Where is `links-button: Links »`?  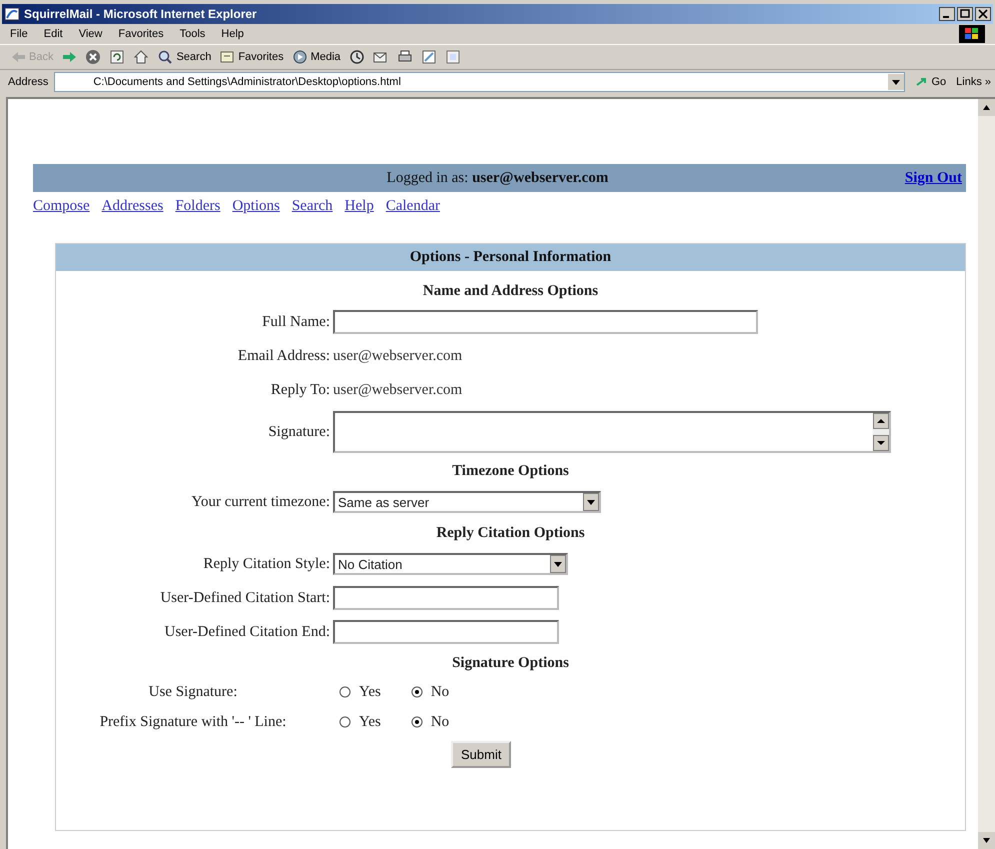 links-button: Links » is located at coordinates (973, 82).